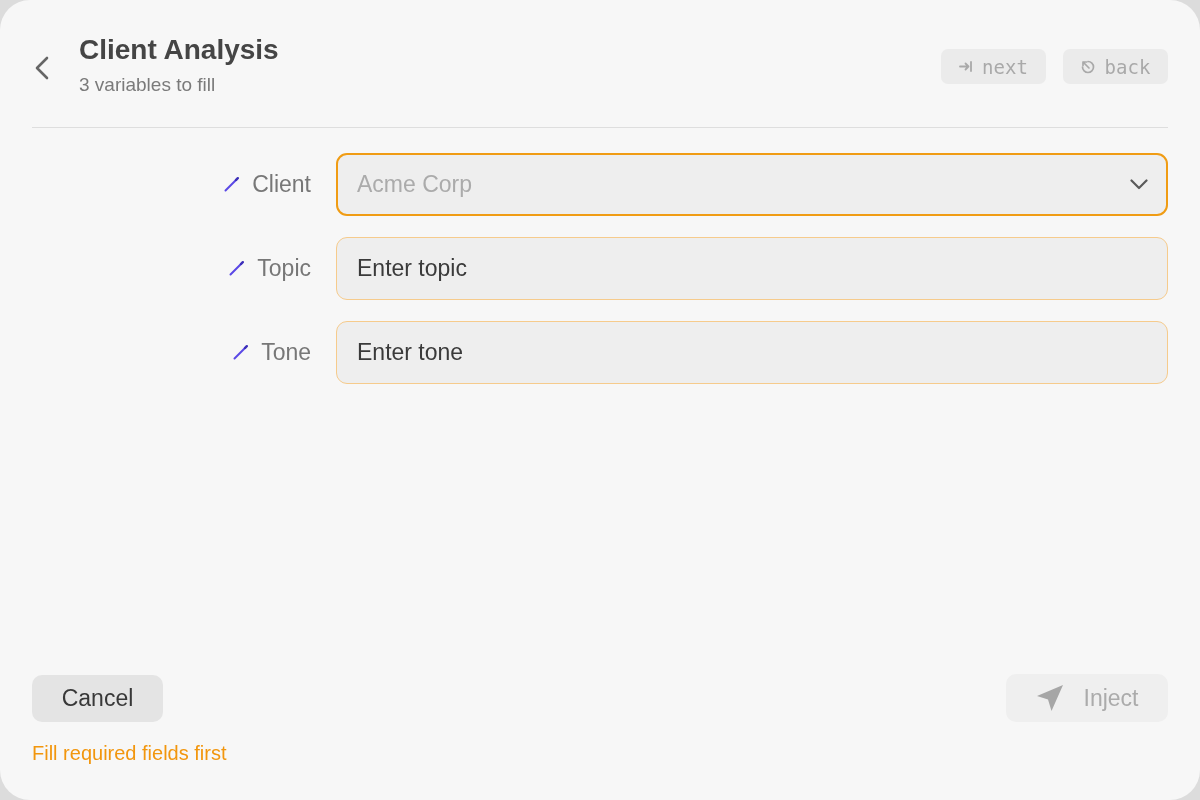 The width and height of the screenshot is (1200, 800). What do you see at coordinates (286, 352) in the screenshot?
I see `field-label: Tone` at bounding box center [286, 352].